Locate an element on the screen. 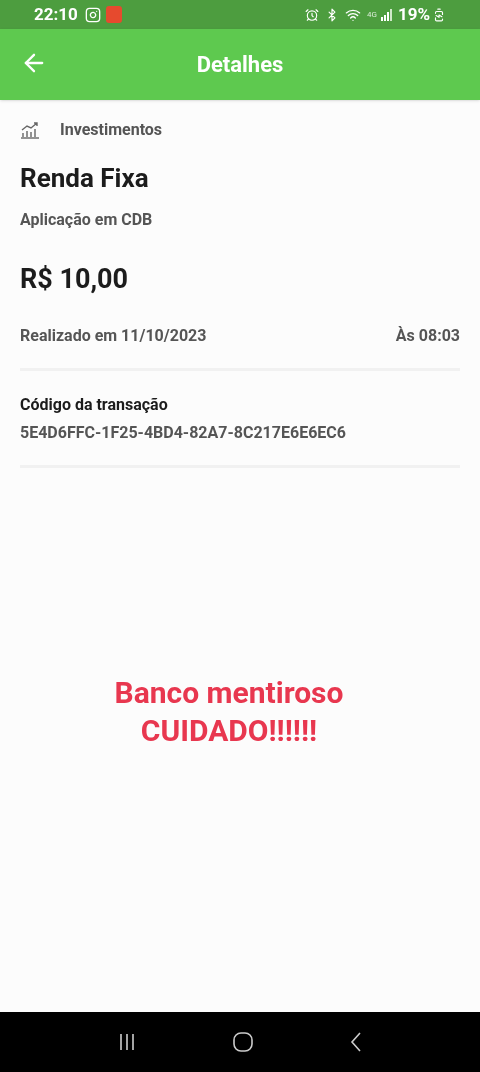 The image size is (480, 1072). home-icon is located at coordinates (243, 1042).